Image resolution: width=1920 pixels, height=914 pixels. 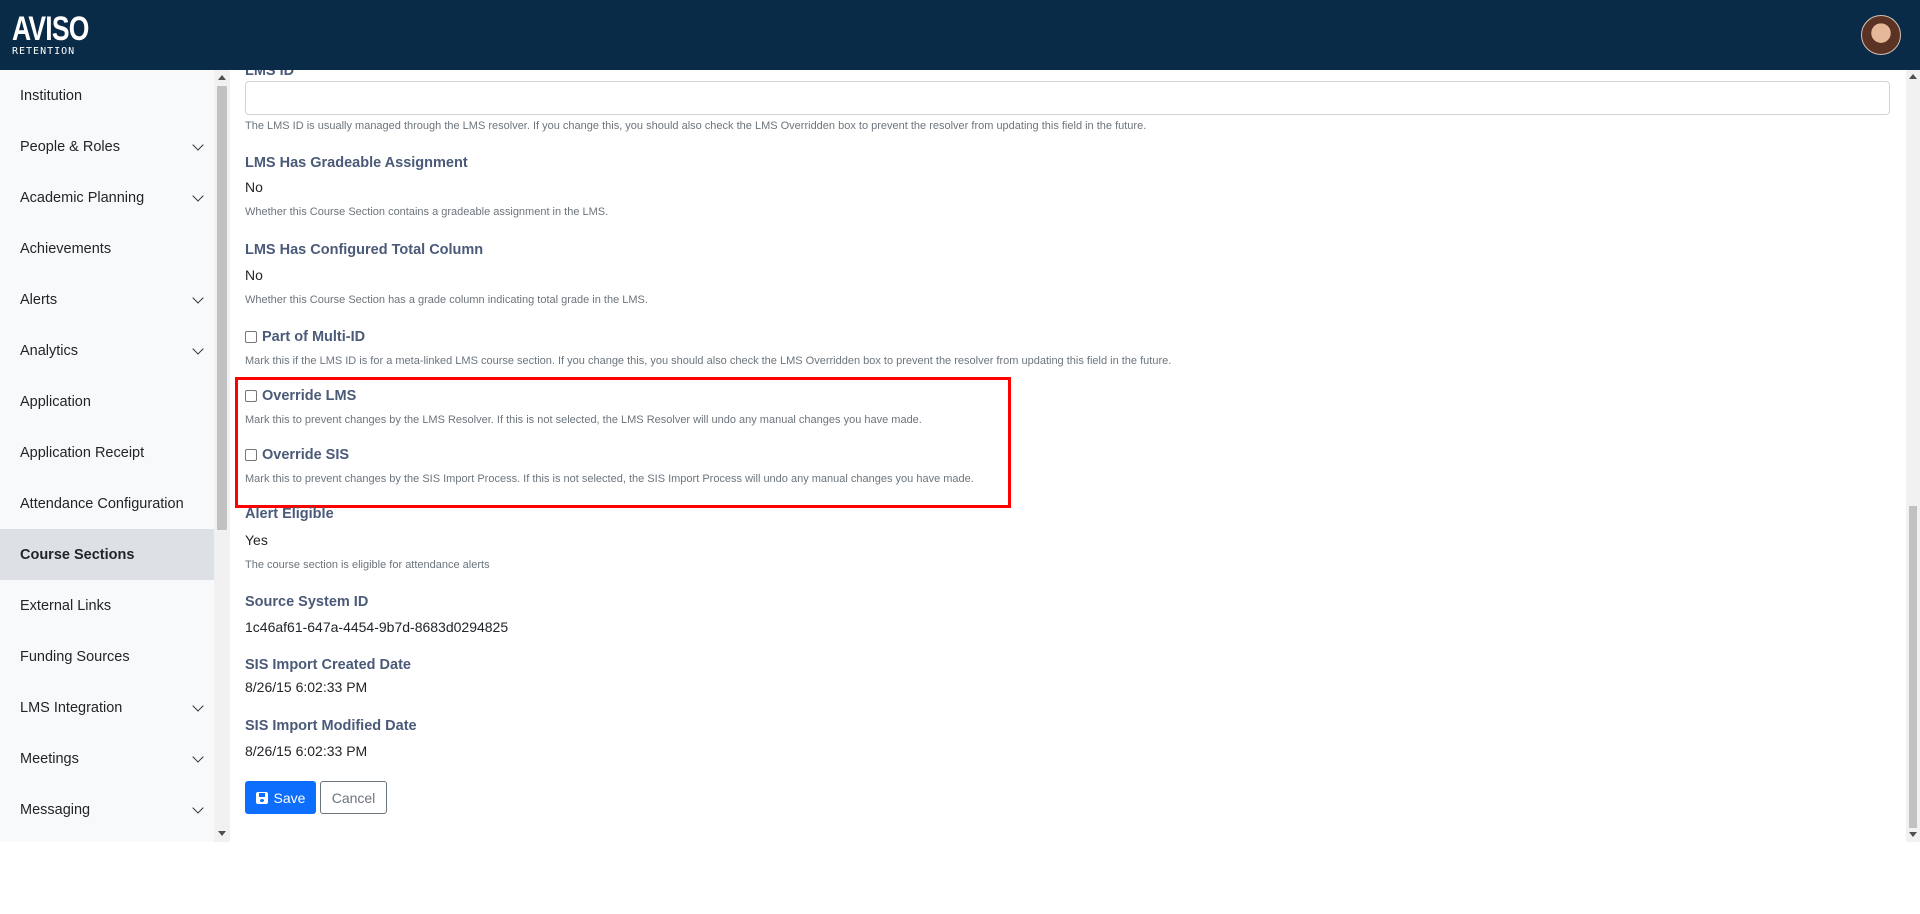 I want to click on sidebar-item-meetings: Meetings, so click(x=107, y=758).